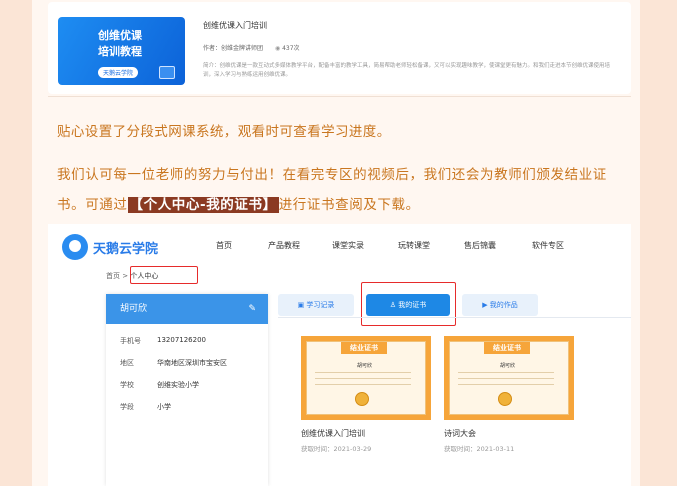 The height and width of the screenshot is (486, 677). I want to click on cert-date-2: 获取时间：2021-03-11, so click(479, 449).